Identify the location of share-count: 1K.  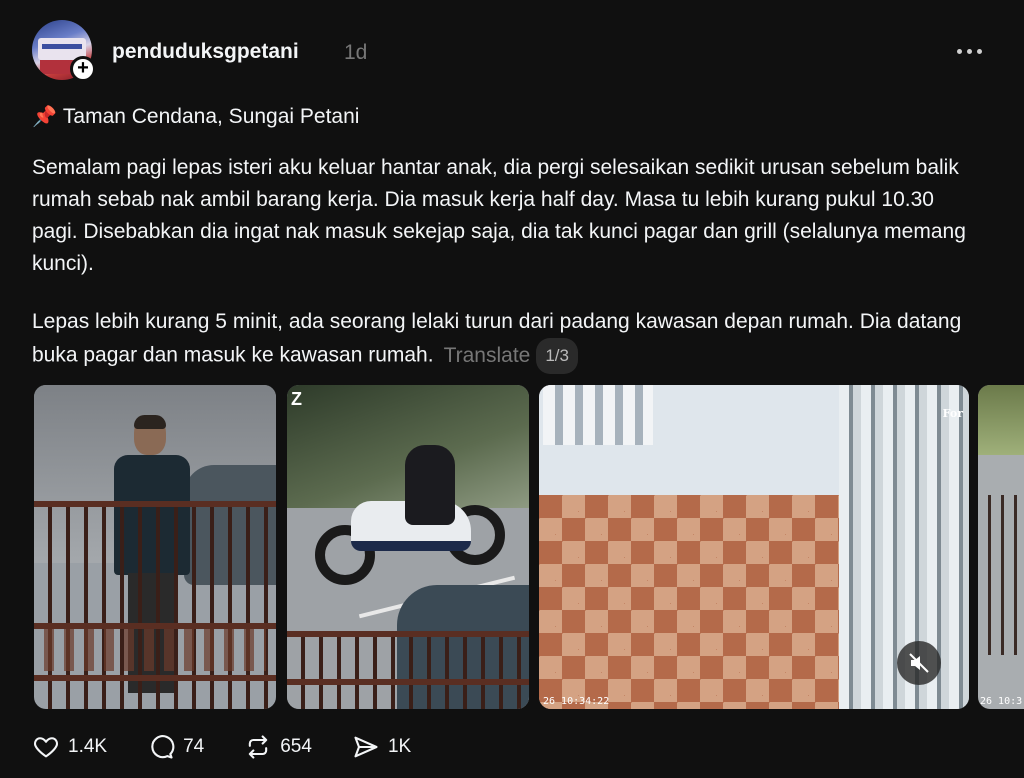
(399, 746).